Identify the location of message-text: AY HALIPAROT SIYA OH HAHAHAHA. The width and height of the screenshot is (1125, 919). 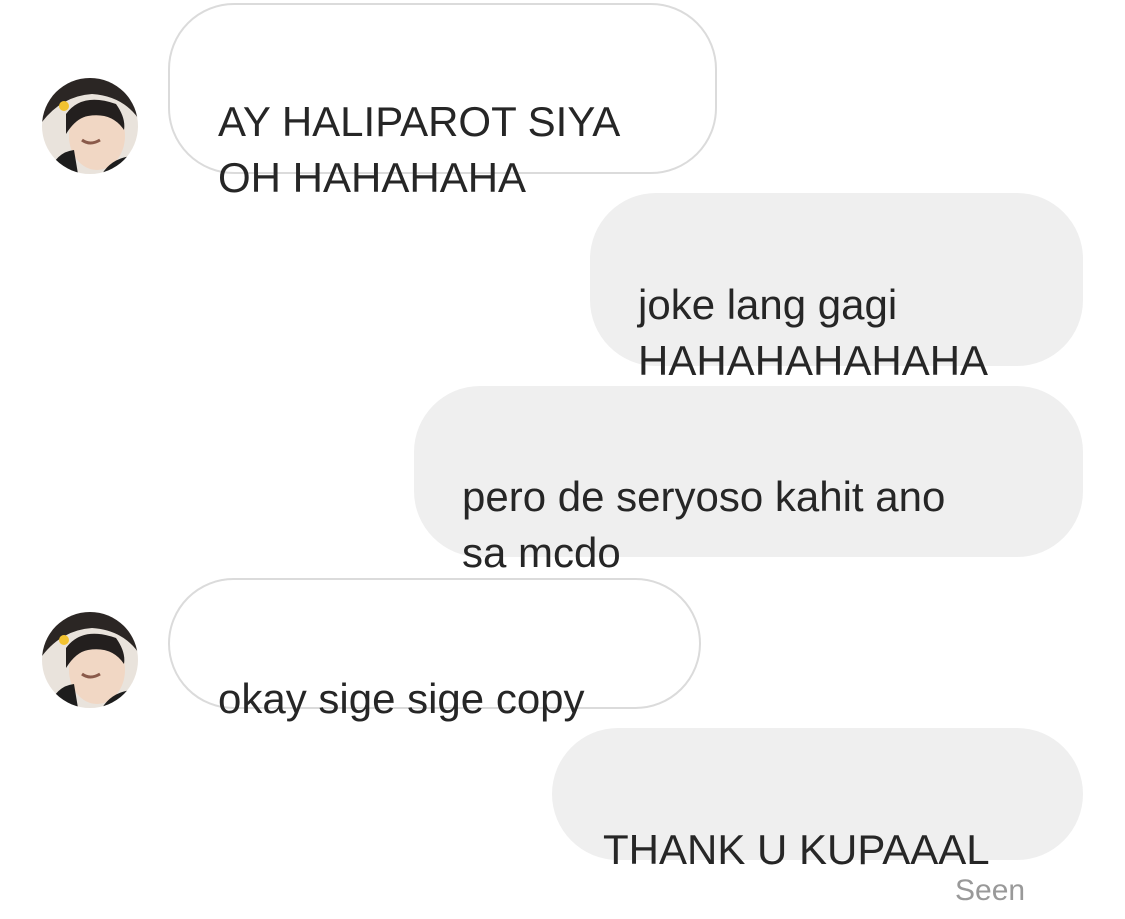
(419, 149).